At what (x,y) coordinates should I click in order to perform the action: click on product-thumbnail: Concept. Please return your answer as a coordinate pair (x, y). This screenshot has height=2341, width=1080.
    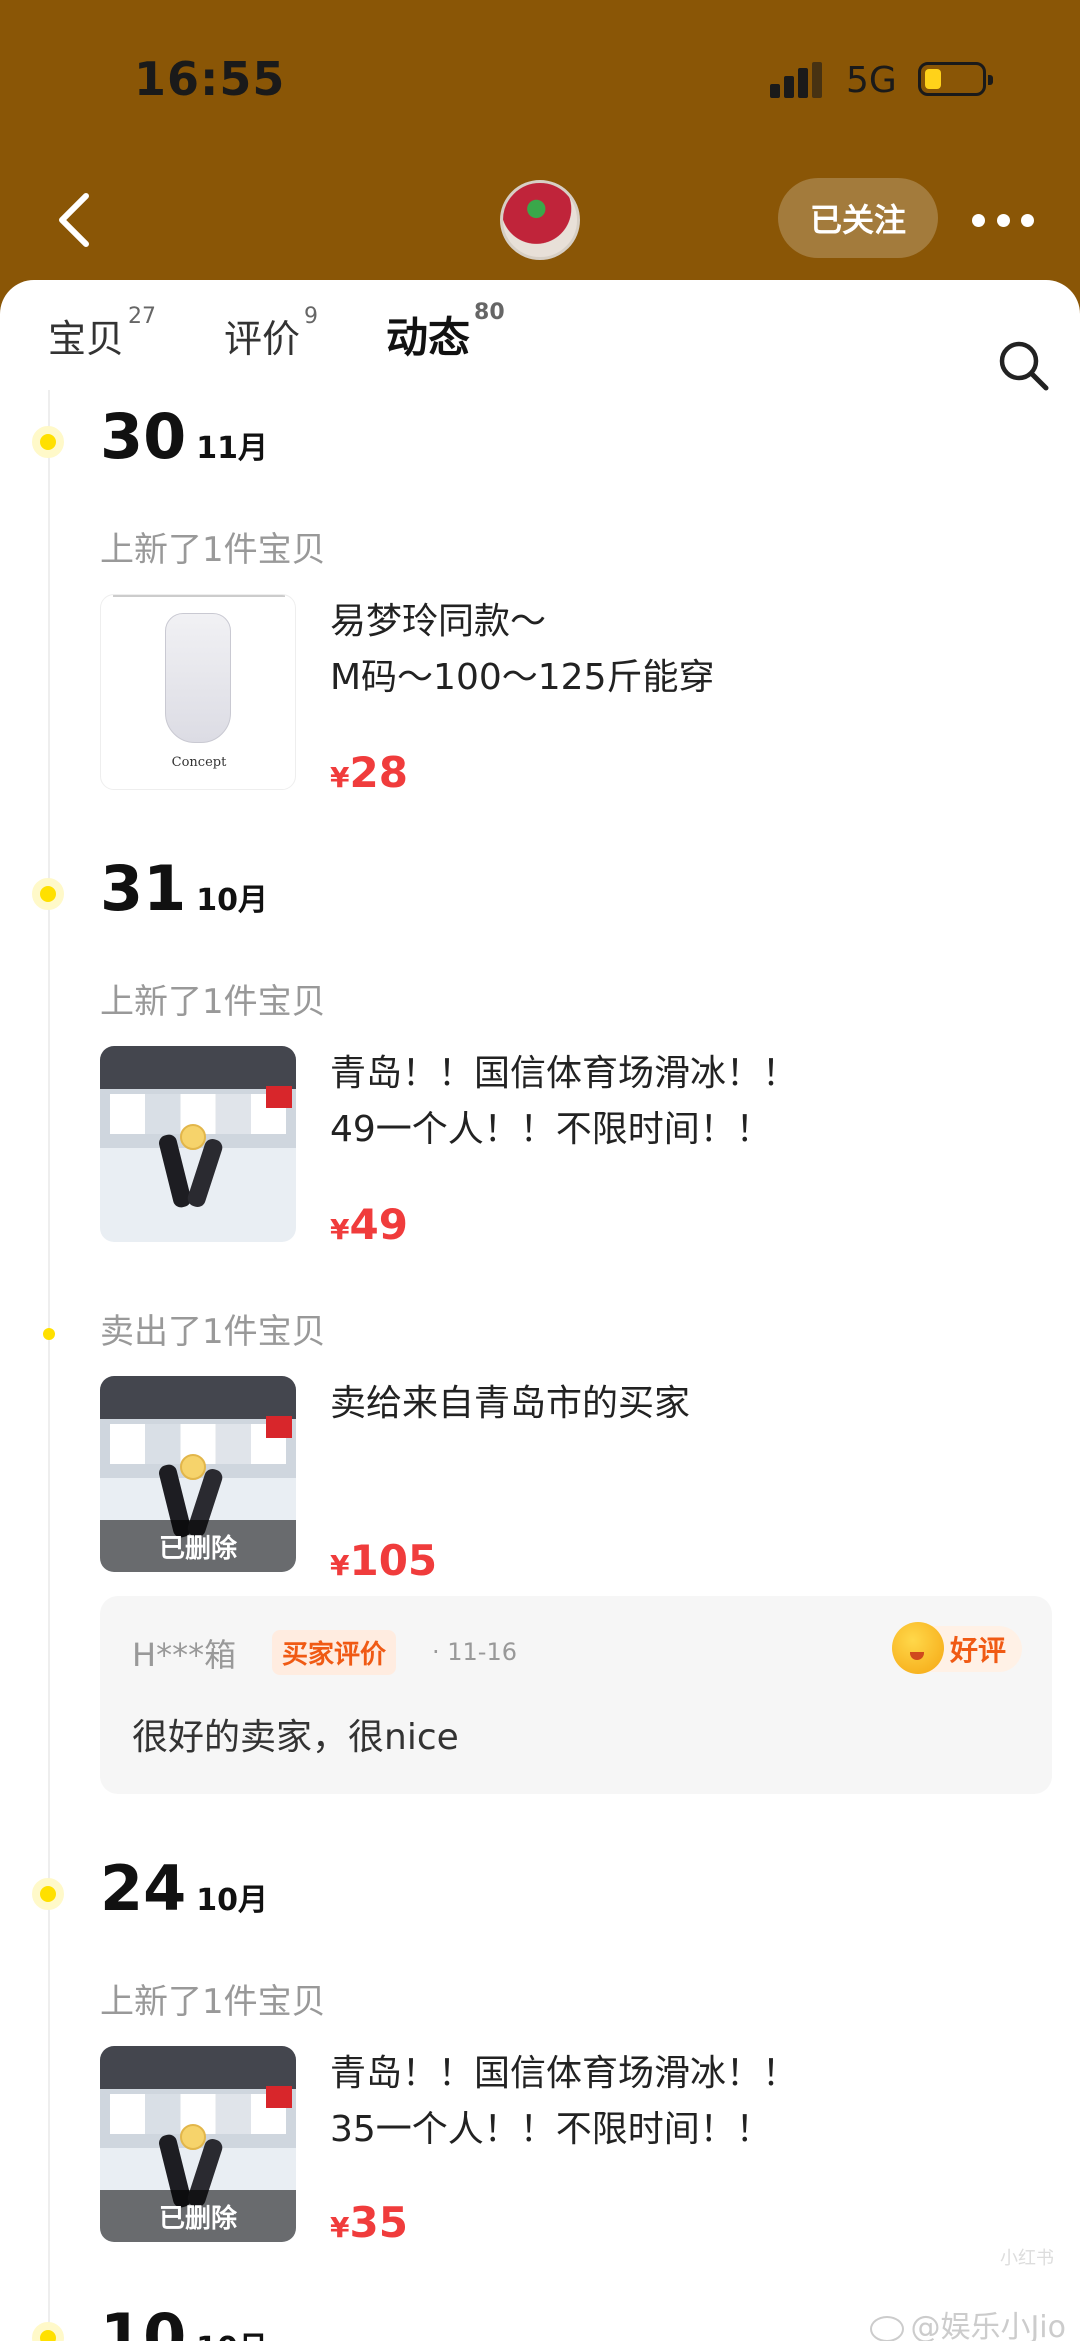
    Looking at the image, I should click on (198, 692).